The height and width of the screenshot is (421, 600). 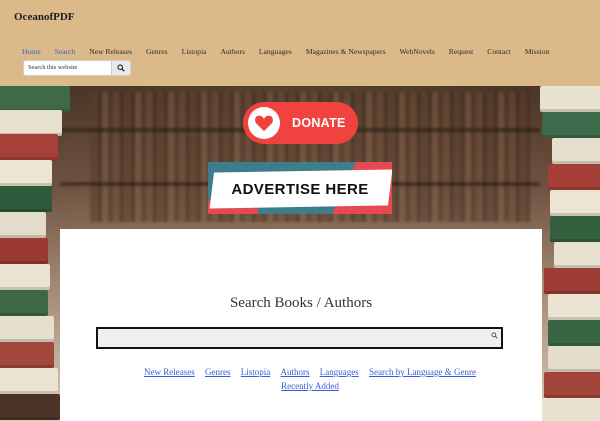 What do you see at coordinates (301, 303) in the screenshot?
I see `page-title: Search Books / Authors` at bounding box center [301, 303].